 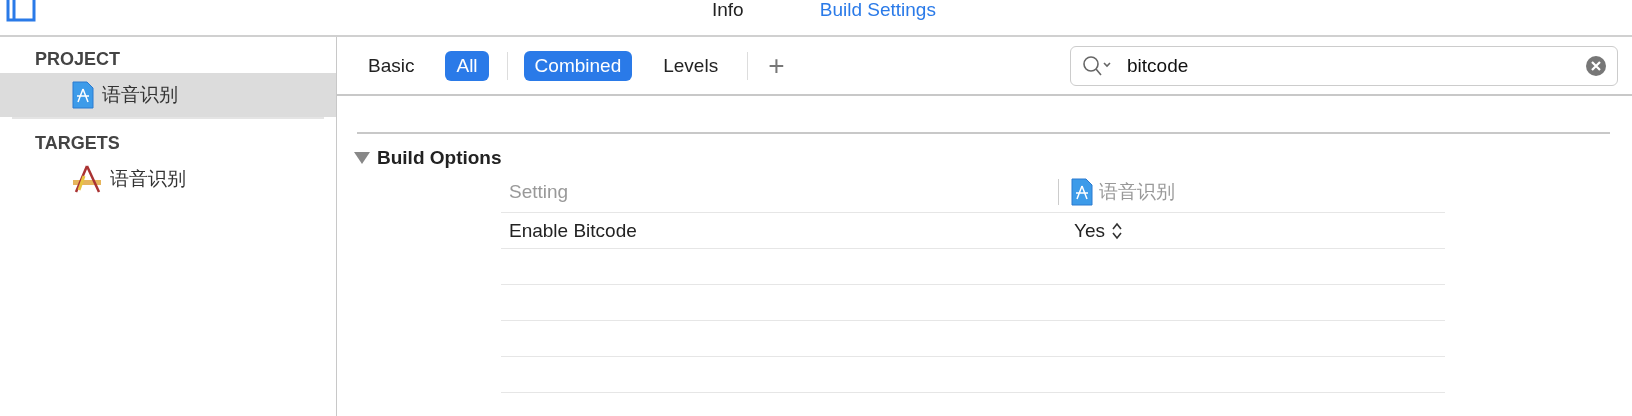 I want to click on editor-tab: Info, so click(x=728, y=10).